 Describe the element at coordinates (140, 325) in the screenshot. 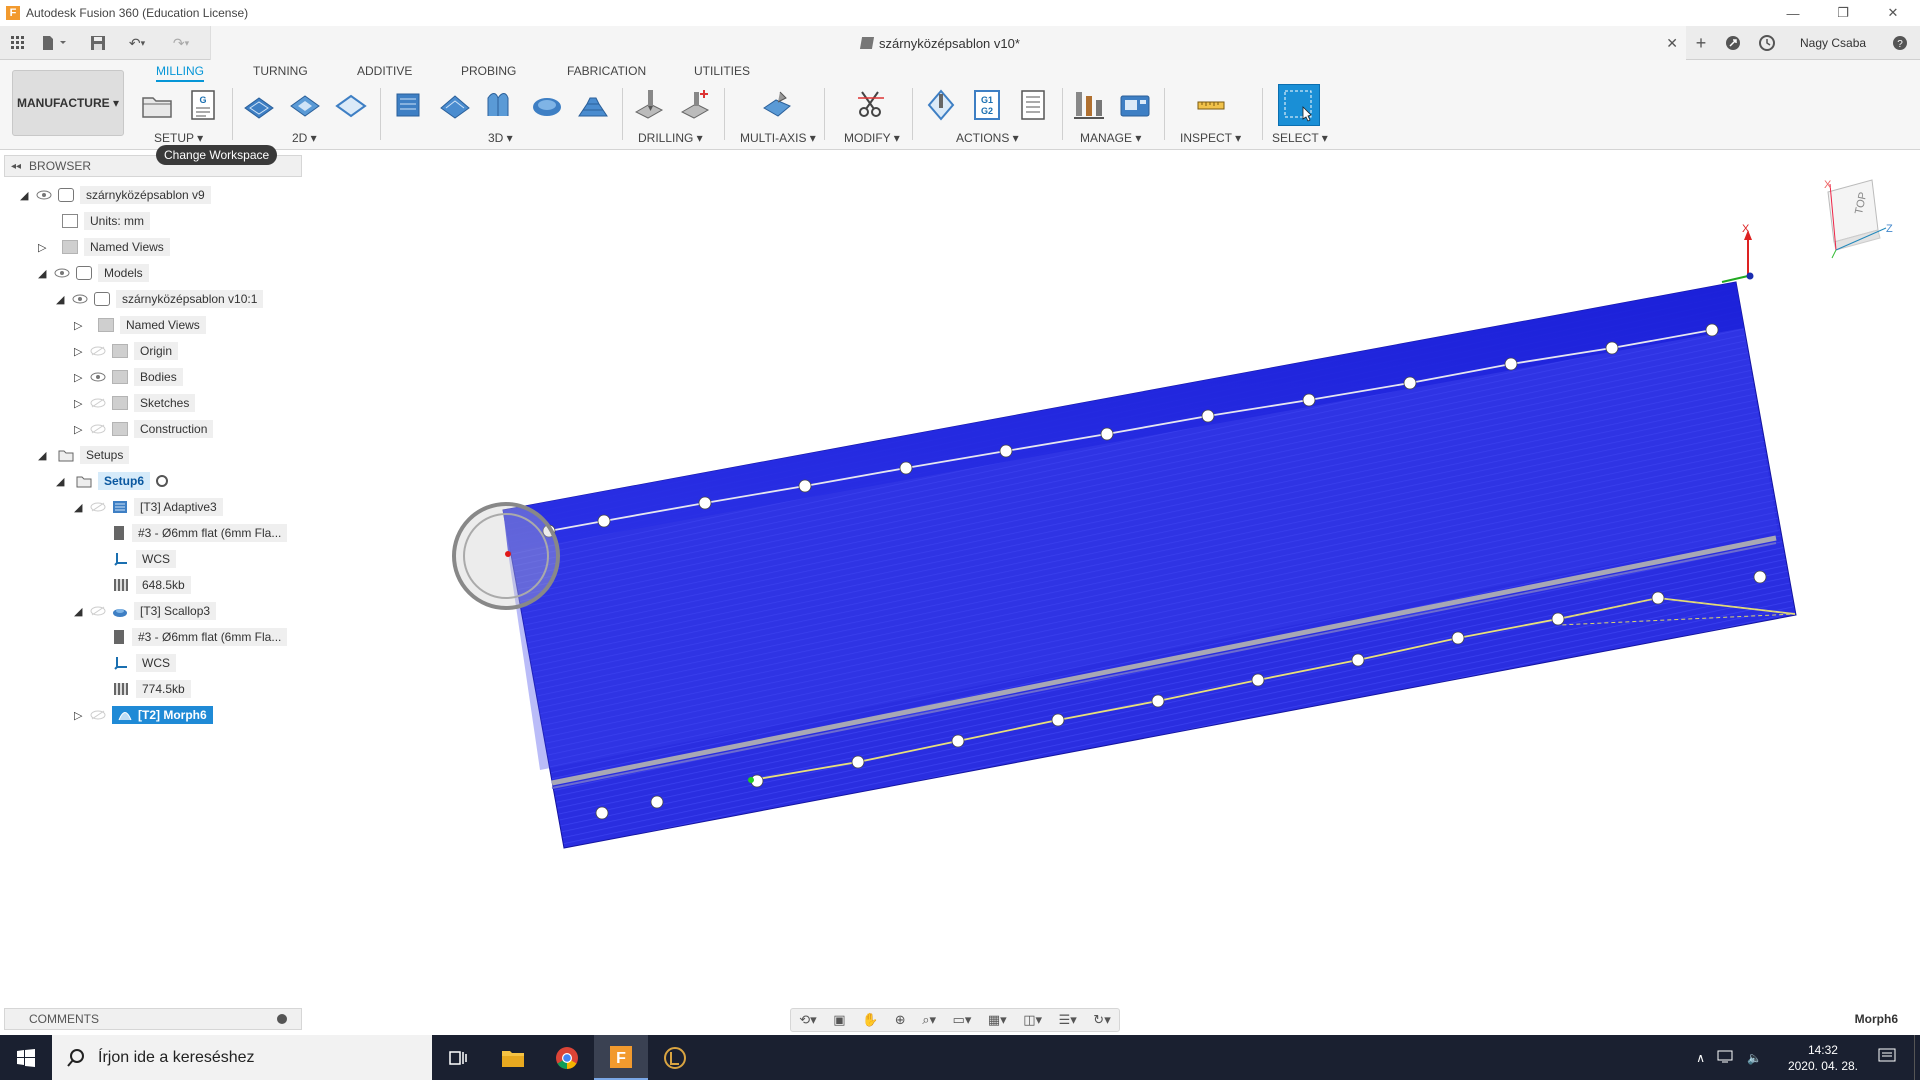

I see `tree-model-named-views: ▷ Named Views` at that location.